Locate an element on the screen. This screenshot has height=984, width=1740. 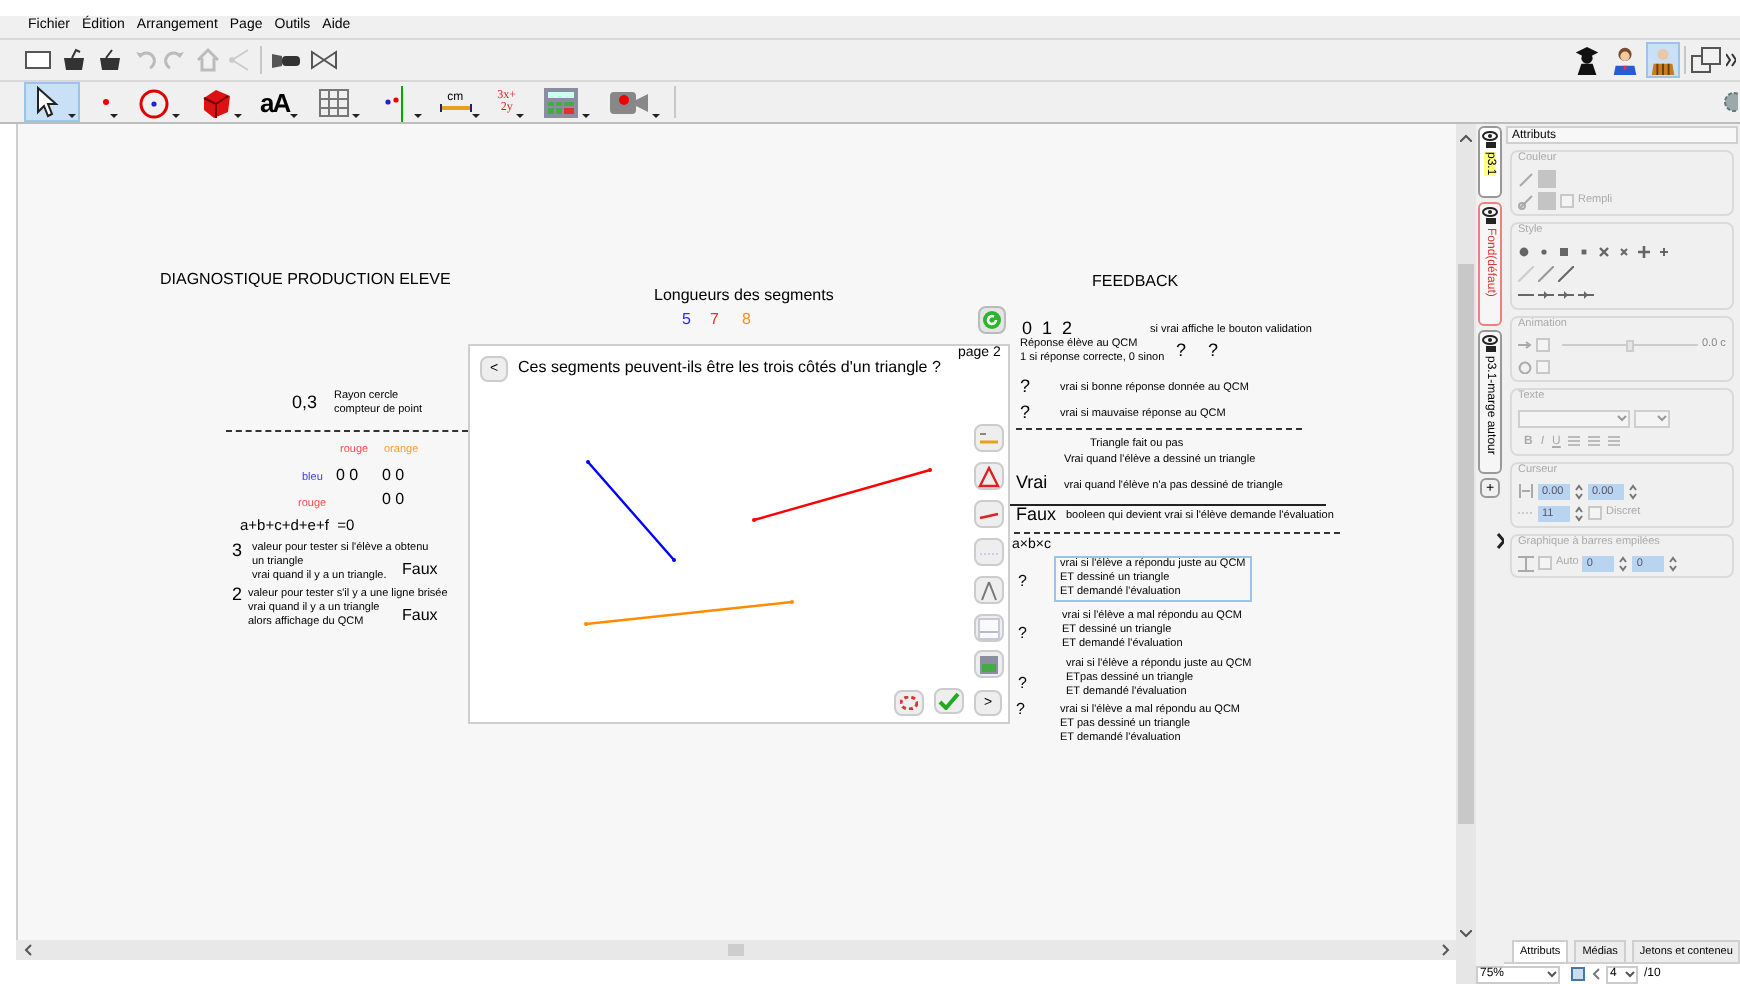
author-icon is located at coordinates (1663, 60).